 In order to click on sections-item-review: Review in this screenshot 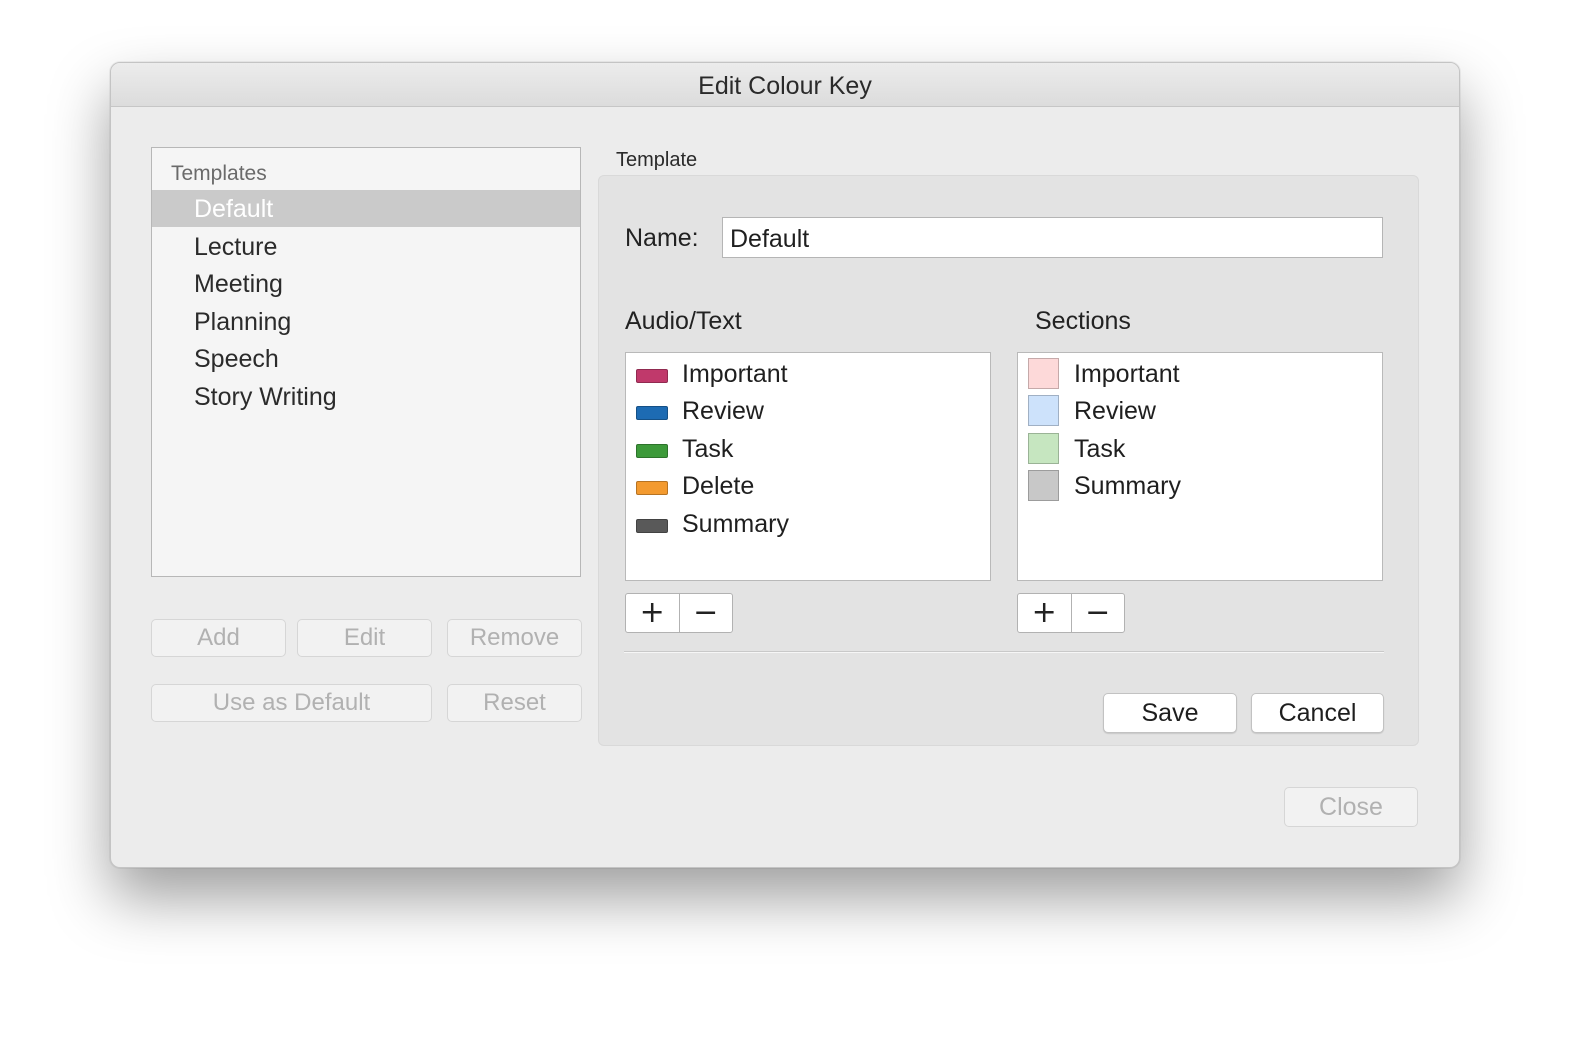, I will do `click(1200, 411)`.